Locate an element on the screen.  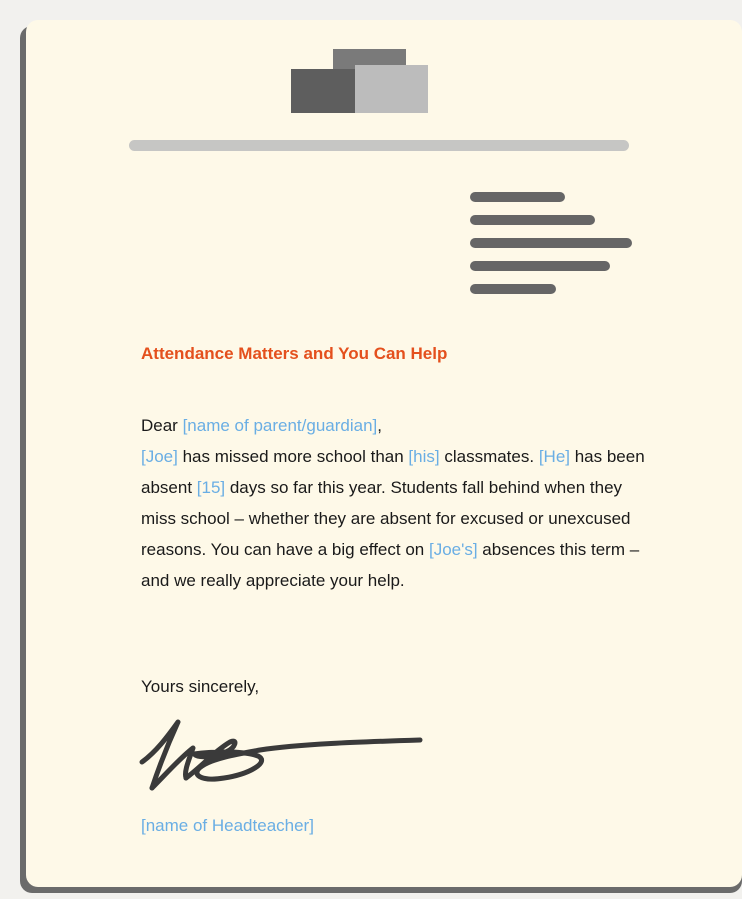
closing: Yours sincerely, is located at coordinates (200, 686).